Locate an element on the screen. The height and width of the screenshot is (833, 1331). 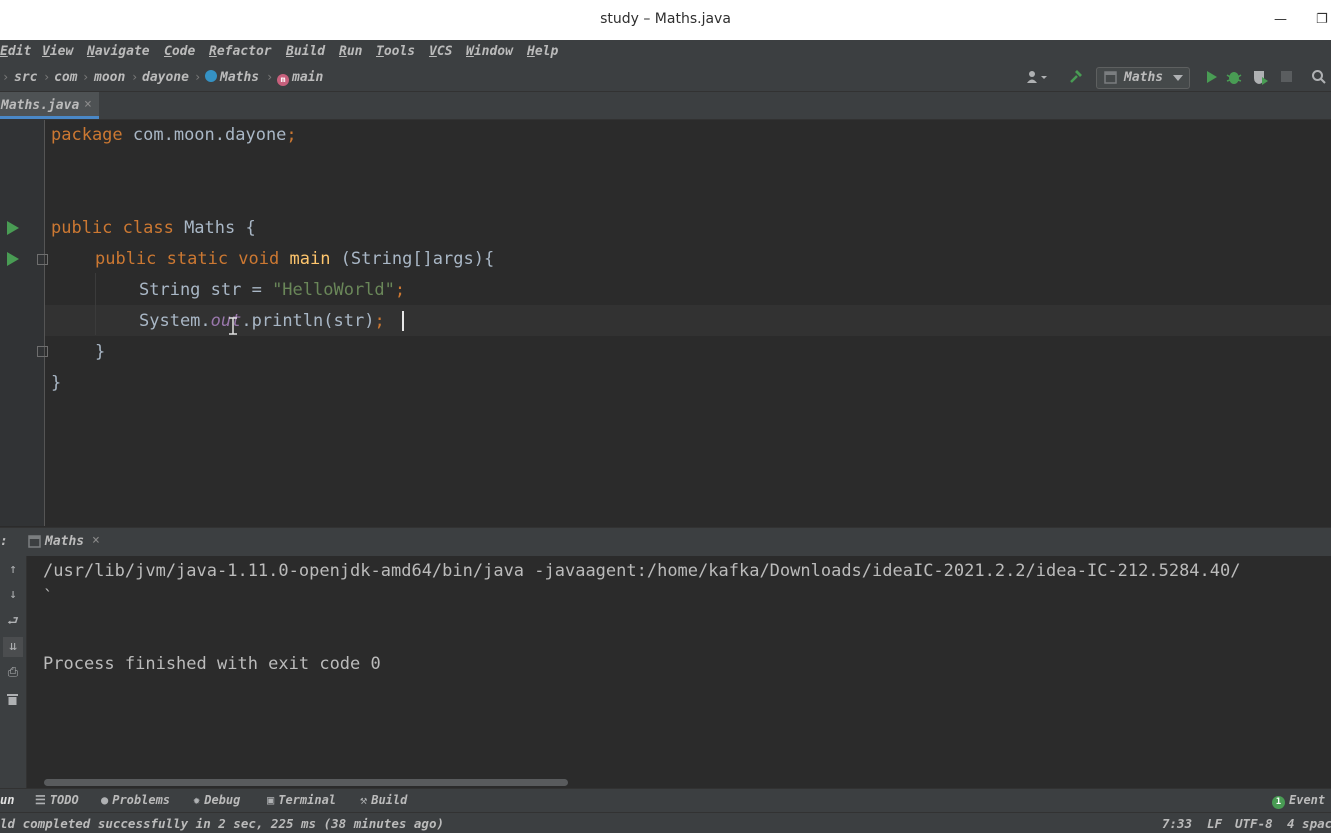
hammer-icon: ⚒ is located at coordinates (364, 800).